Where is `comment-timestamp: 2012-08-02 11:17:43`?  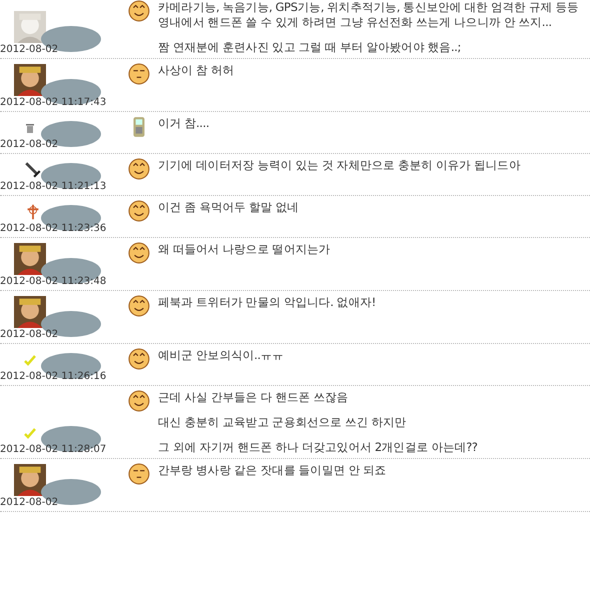
comment-timestamp: 2012-08-02 11:17:43 is located at coordinates (54, 102).